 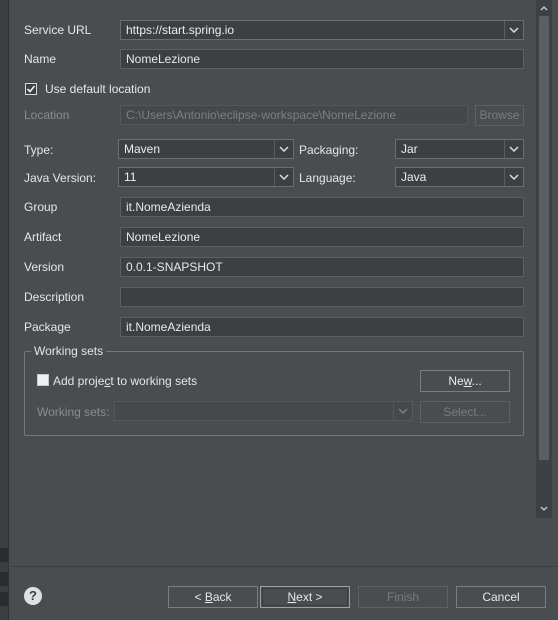 What do you see at coordinates (206, 149) in the screenshot?
I see `type-combo: Maven` at bounding box center [206, 149].